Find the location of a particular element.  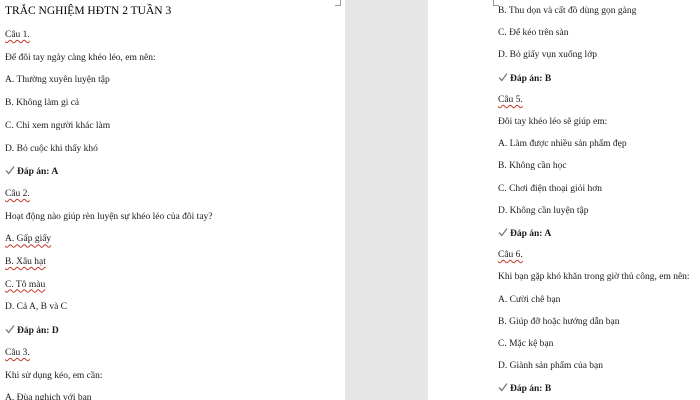

question-heading-text: Câu 6. is located at coordinates (510, 255).